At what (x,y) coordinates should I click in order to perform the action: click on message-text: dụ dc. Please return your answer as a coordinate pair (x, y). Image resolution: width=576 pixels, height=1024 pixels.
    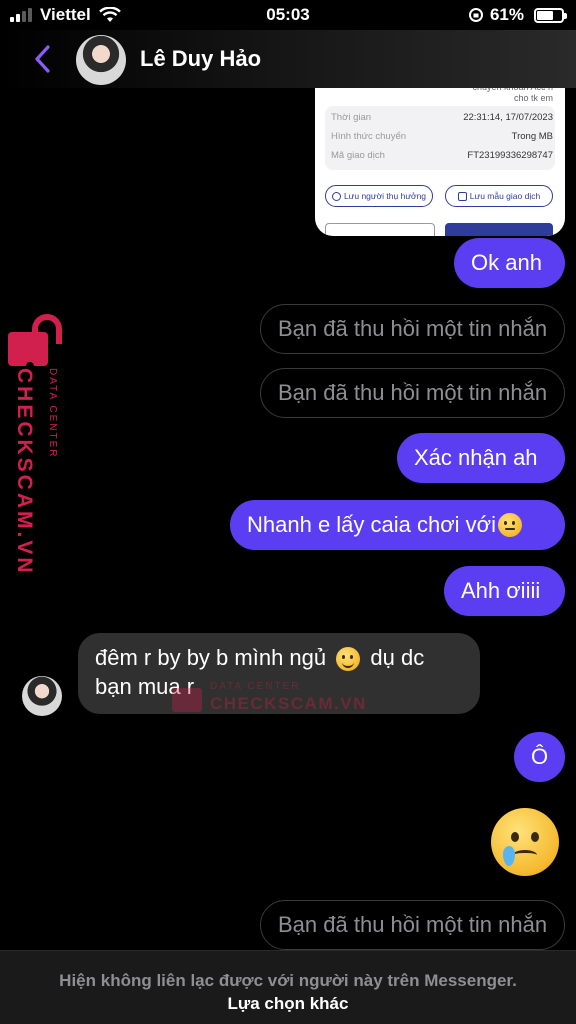
    Looking at the image, I should click on (397, 657).